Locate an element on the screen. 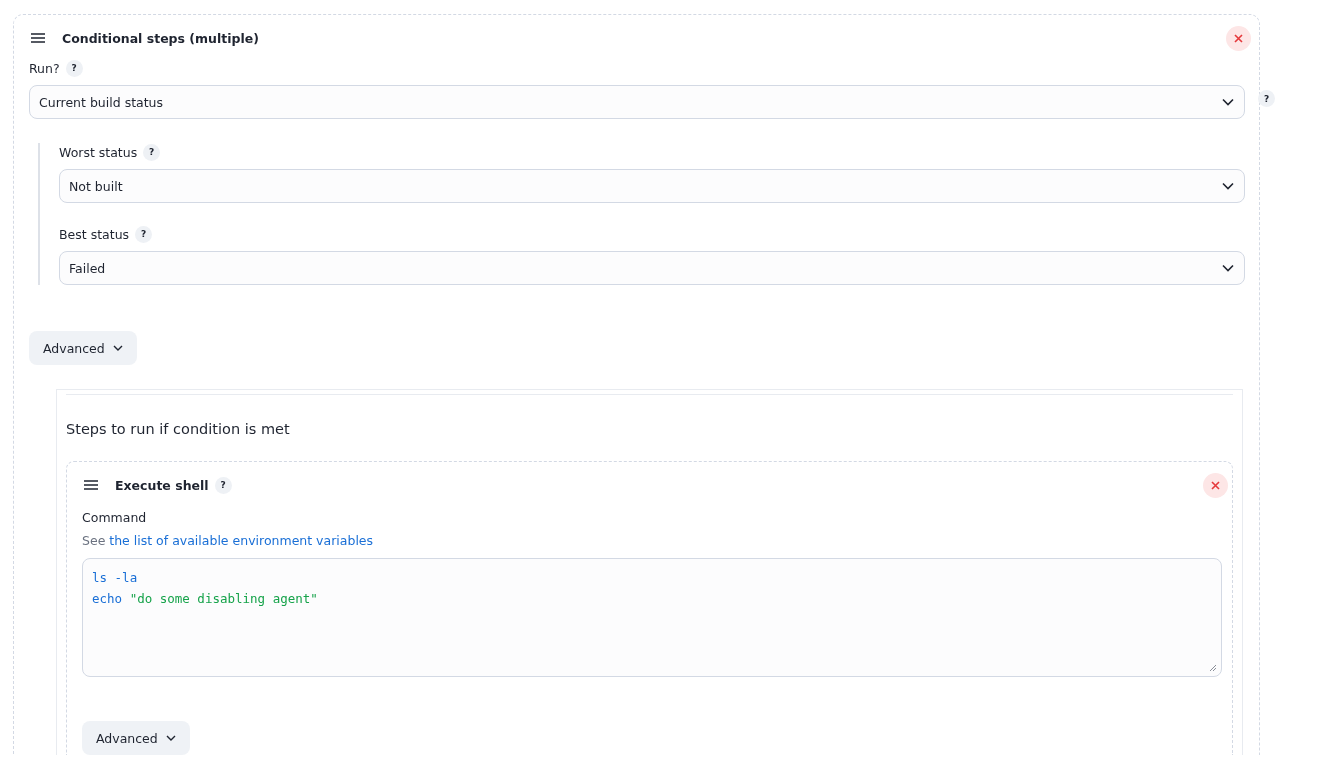 This screenshot has width=1328, height=763. field-label: Command is located at coordinates (115, 517).